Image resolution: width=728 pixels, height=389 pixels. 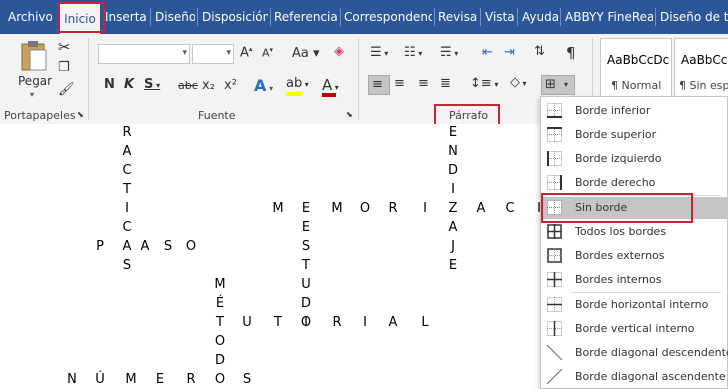 I want to click on menu-item-borde-vertical-interno: Borde vertical interno, so click(x=635, y=329).